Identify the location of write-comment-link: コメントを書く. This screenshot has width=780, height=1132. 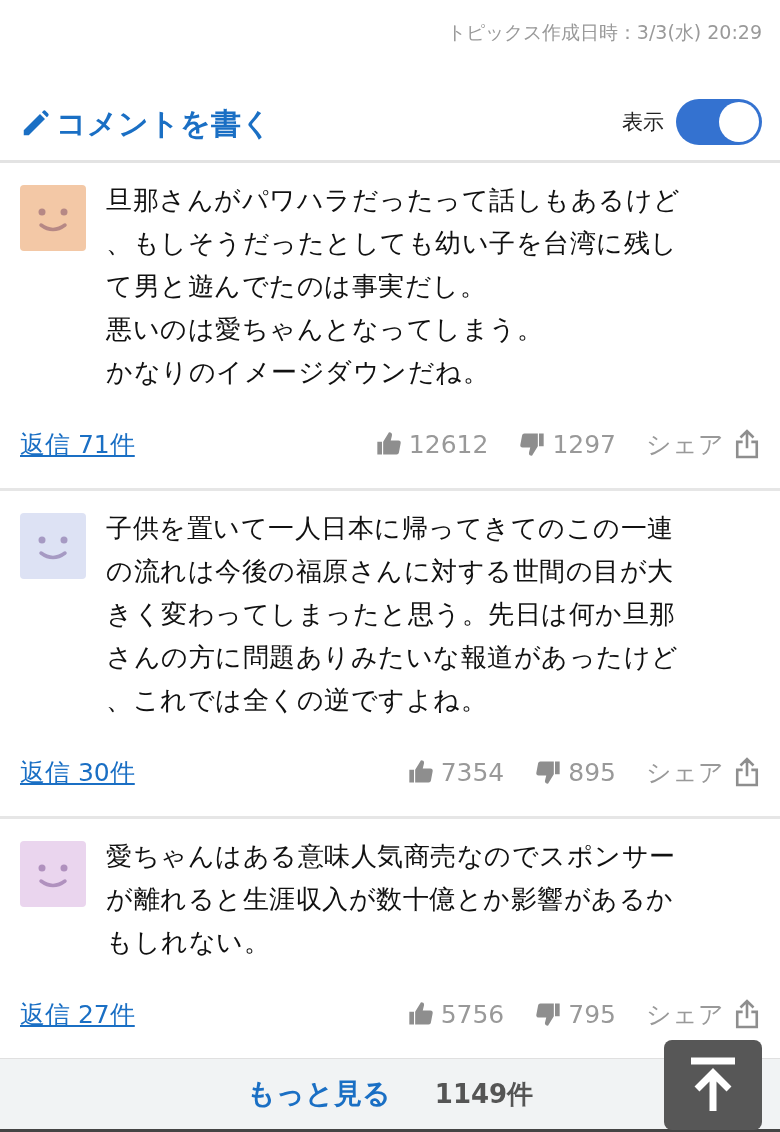
(146, 124).